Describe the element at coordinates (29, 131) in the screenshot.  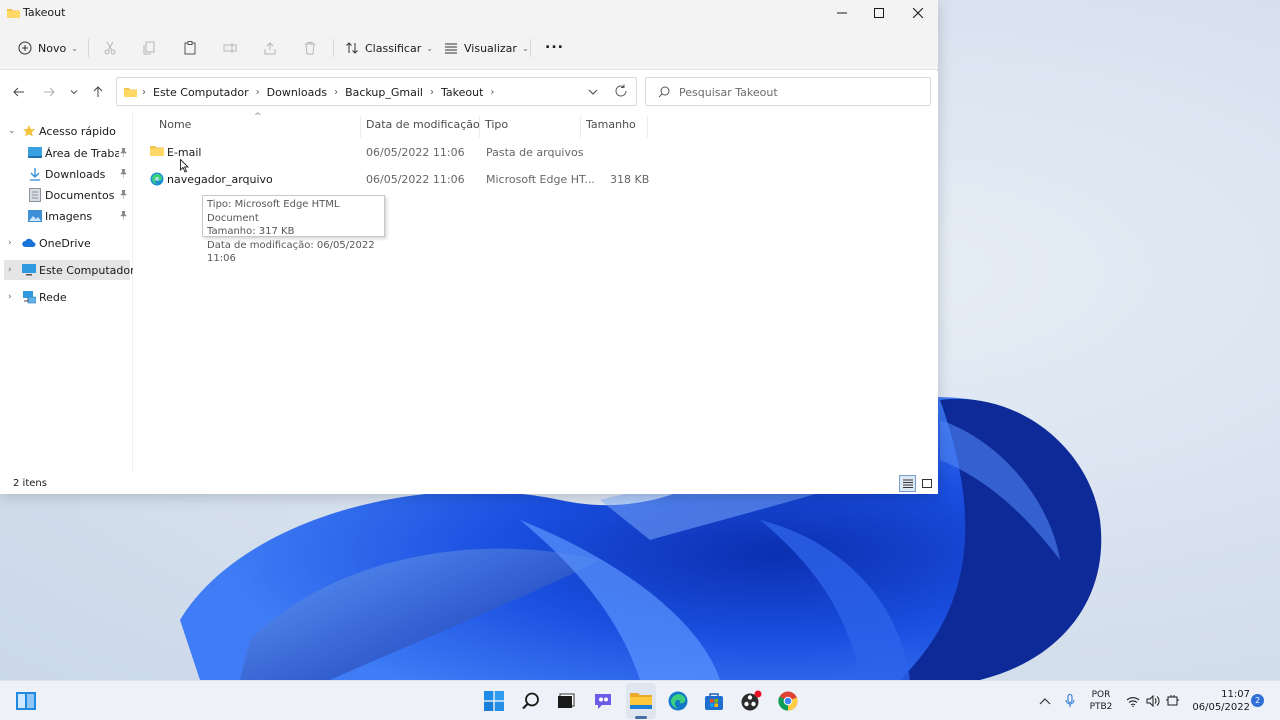
I see `star-icon` at that location.